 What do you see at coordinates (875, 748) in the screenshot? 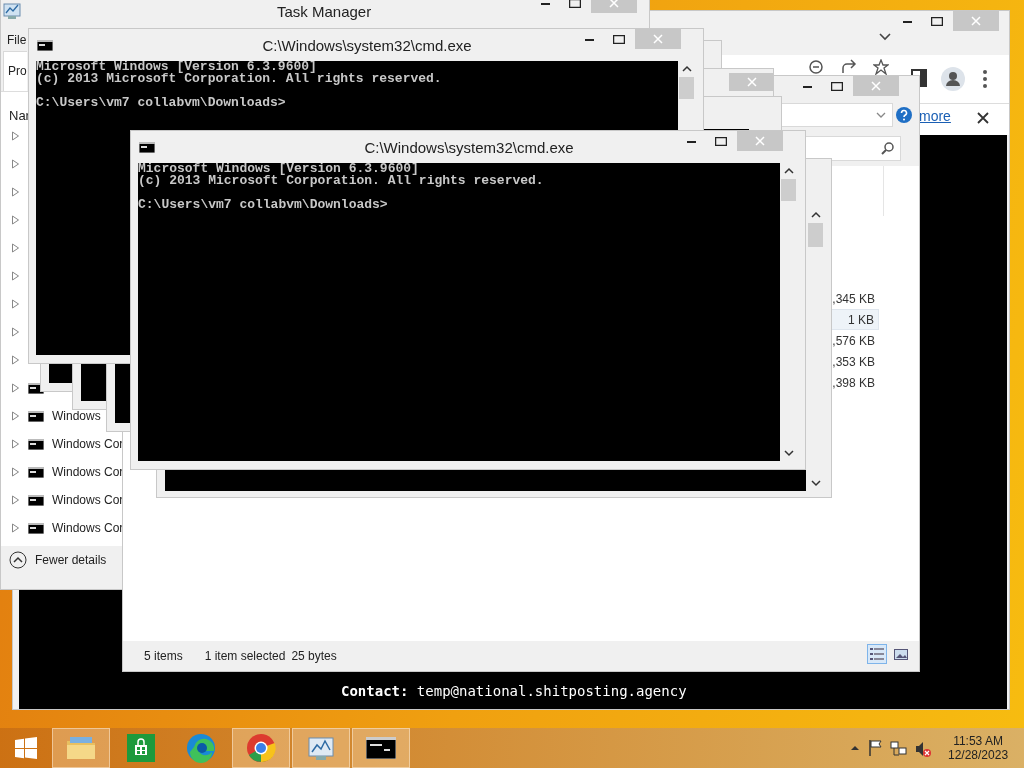
I see `flag-icon` at bounding box center [875, 748].